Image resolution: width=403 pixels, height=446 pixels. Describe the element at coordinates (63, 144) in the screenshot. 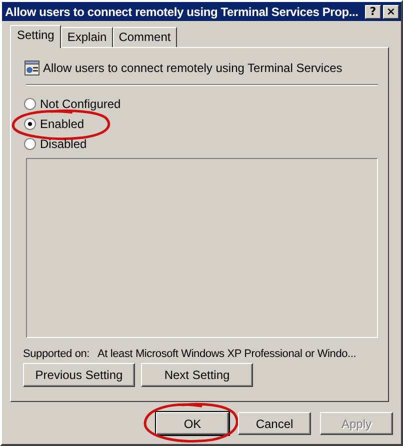

I see `option-label: Disabled` at that location.